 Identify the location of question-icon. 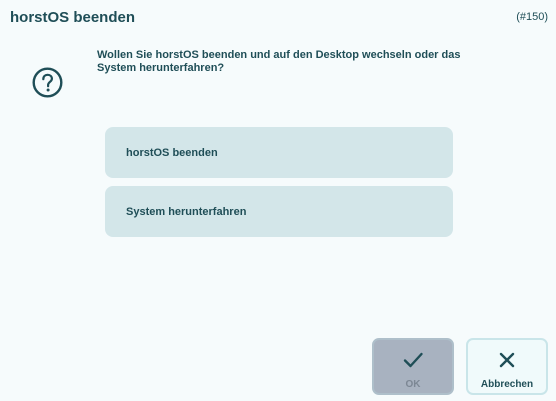
(47, 82).